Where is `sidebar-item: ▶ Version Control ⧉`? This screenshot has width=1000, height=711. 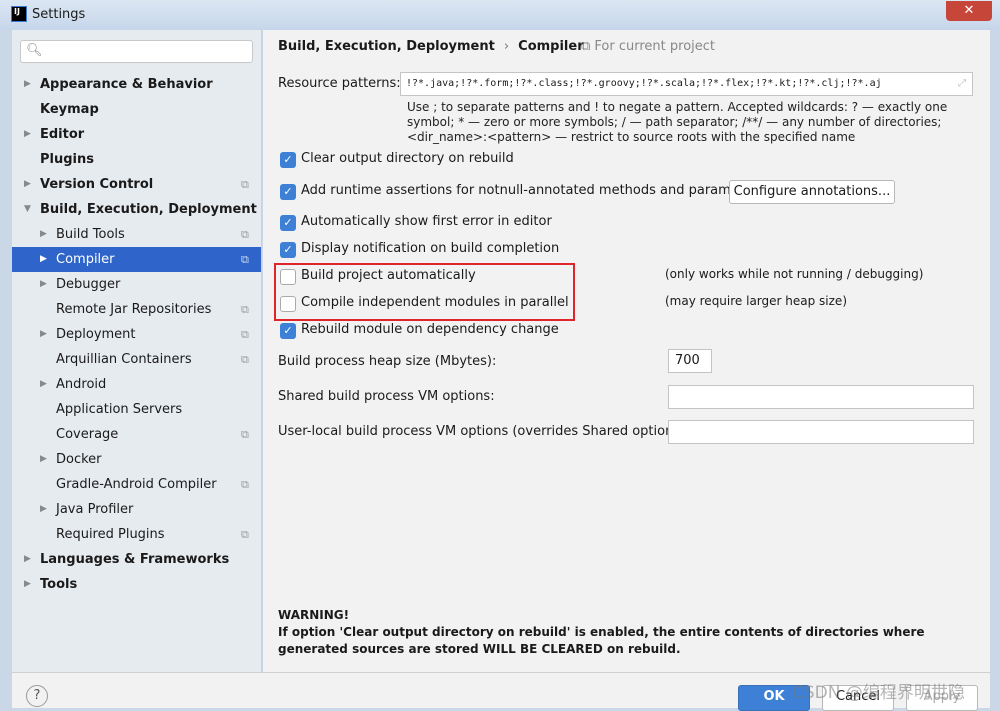 sidebar-item: ▶ Version Control ⧉ is located at coordinates (136, 184).